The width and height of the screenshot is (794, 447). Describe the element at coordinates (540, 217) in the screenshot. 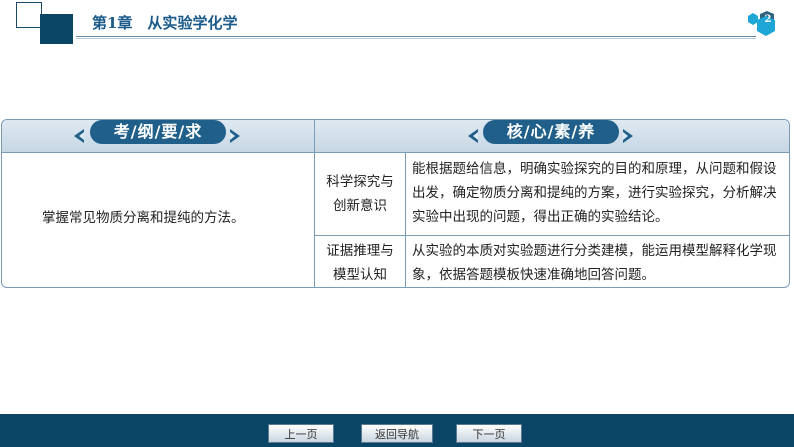

I see `literacy-desc-line: 实验中出现的问题，得出正确的实验结论。` at that location.